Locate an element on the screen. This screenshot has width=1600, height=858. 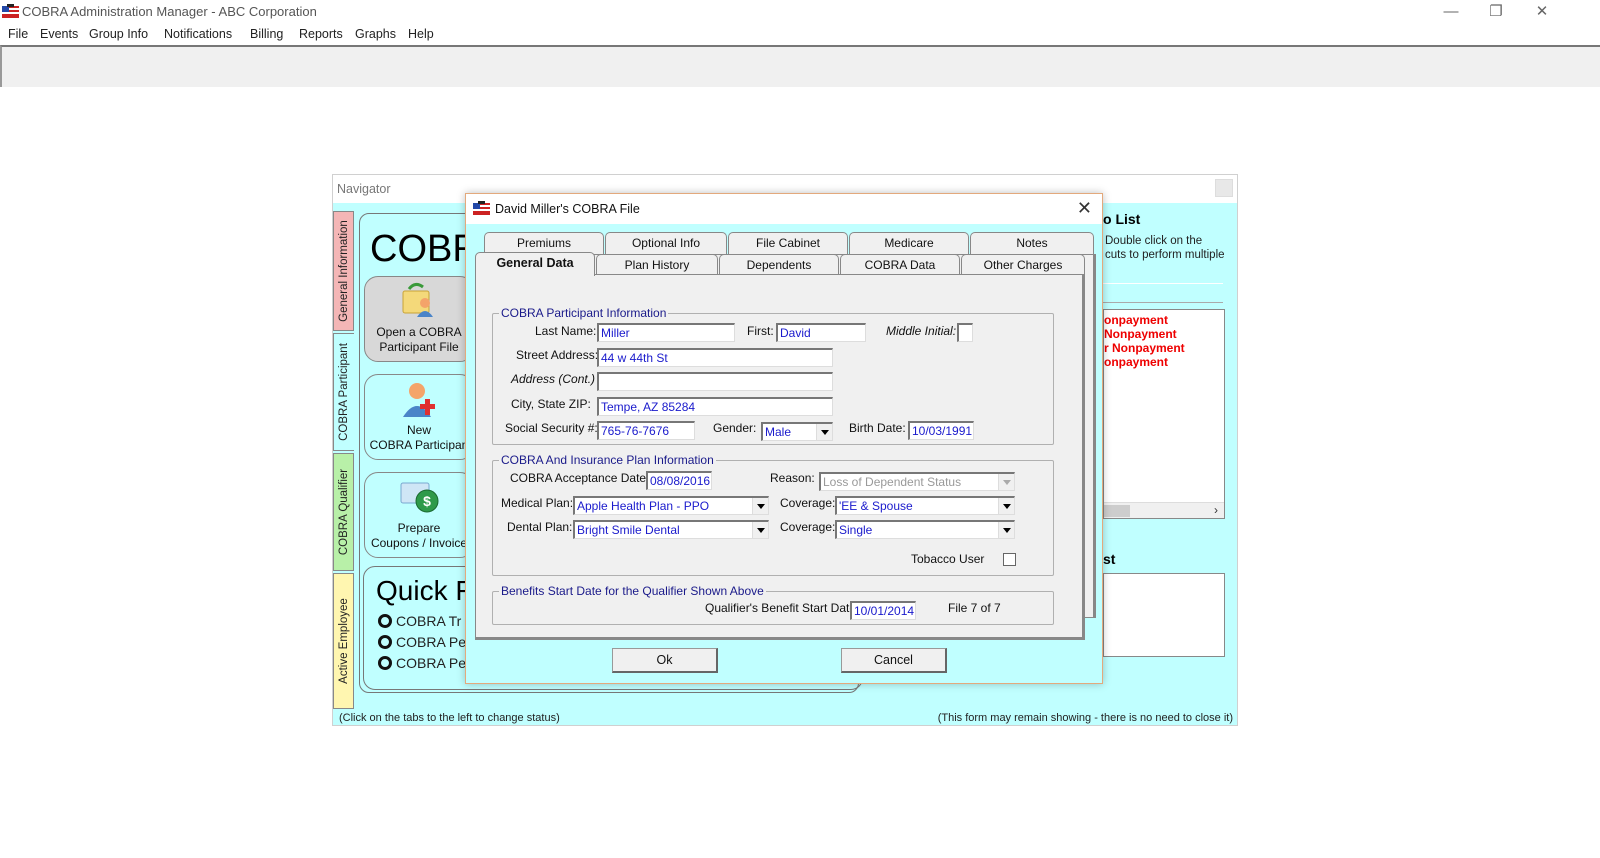
tab-cobra-data: COBRA Data is located at coordinates (900, 265).